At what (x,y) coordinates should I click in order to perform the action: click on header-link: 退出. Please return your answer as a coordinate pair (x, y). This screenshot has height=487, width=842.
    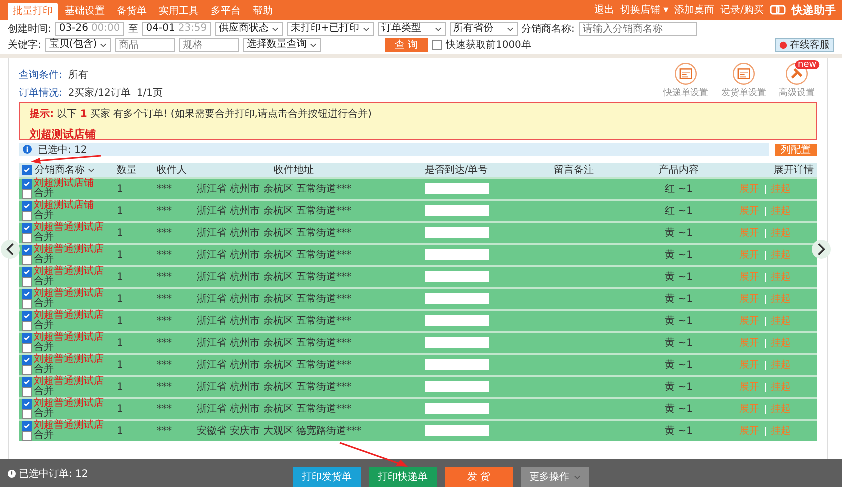
    Looking at the image, I should click on (604, 10).